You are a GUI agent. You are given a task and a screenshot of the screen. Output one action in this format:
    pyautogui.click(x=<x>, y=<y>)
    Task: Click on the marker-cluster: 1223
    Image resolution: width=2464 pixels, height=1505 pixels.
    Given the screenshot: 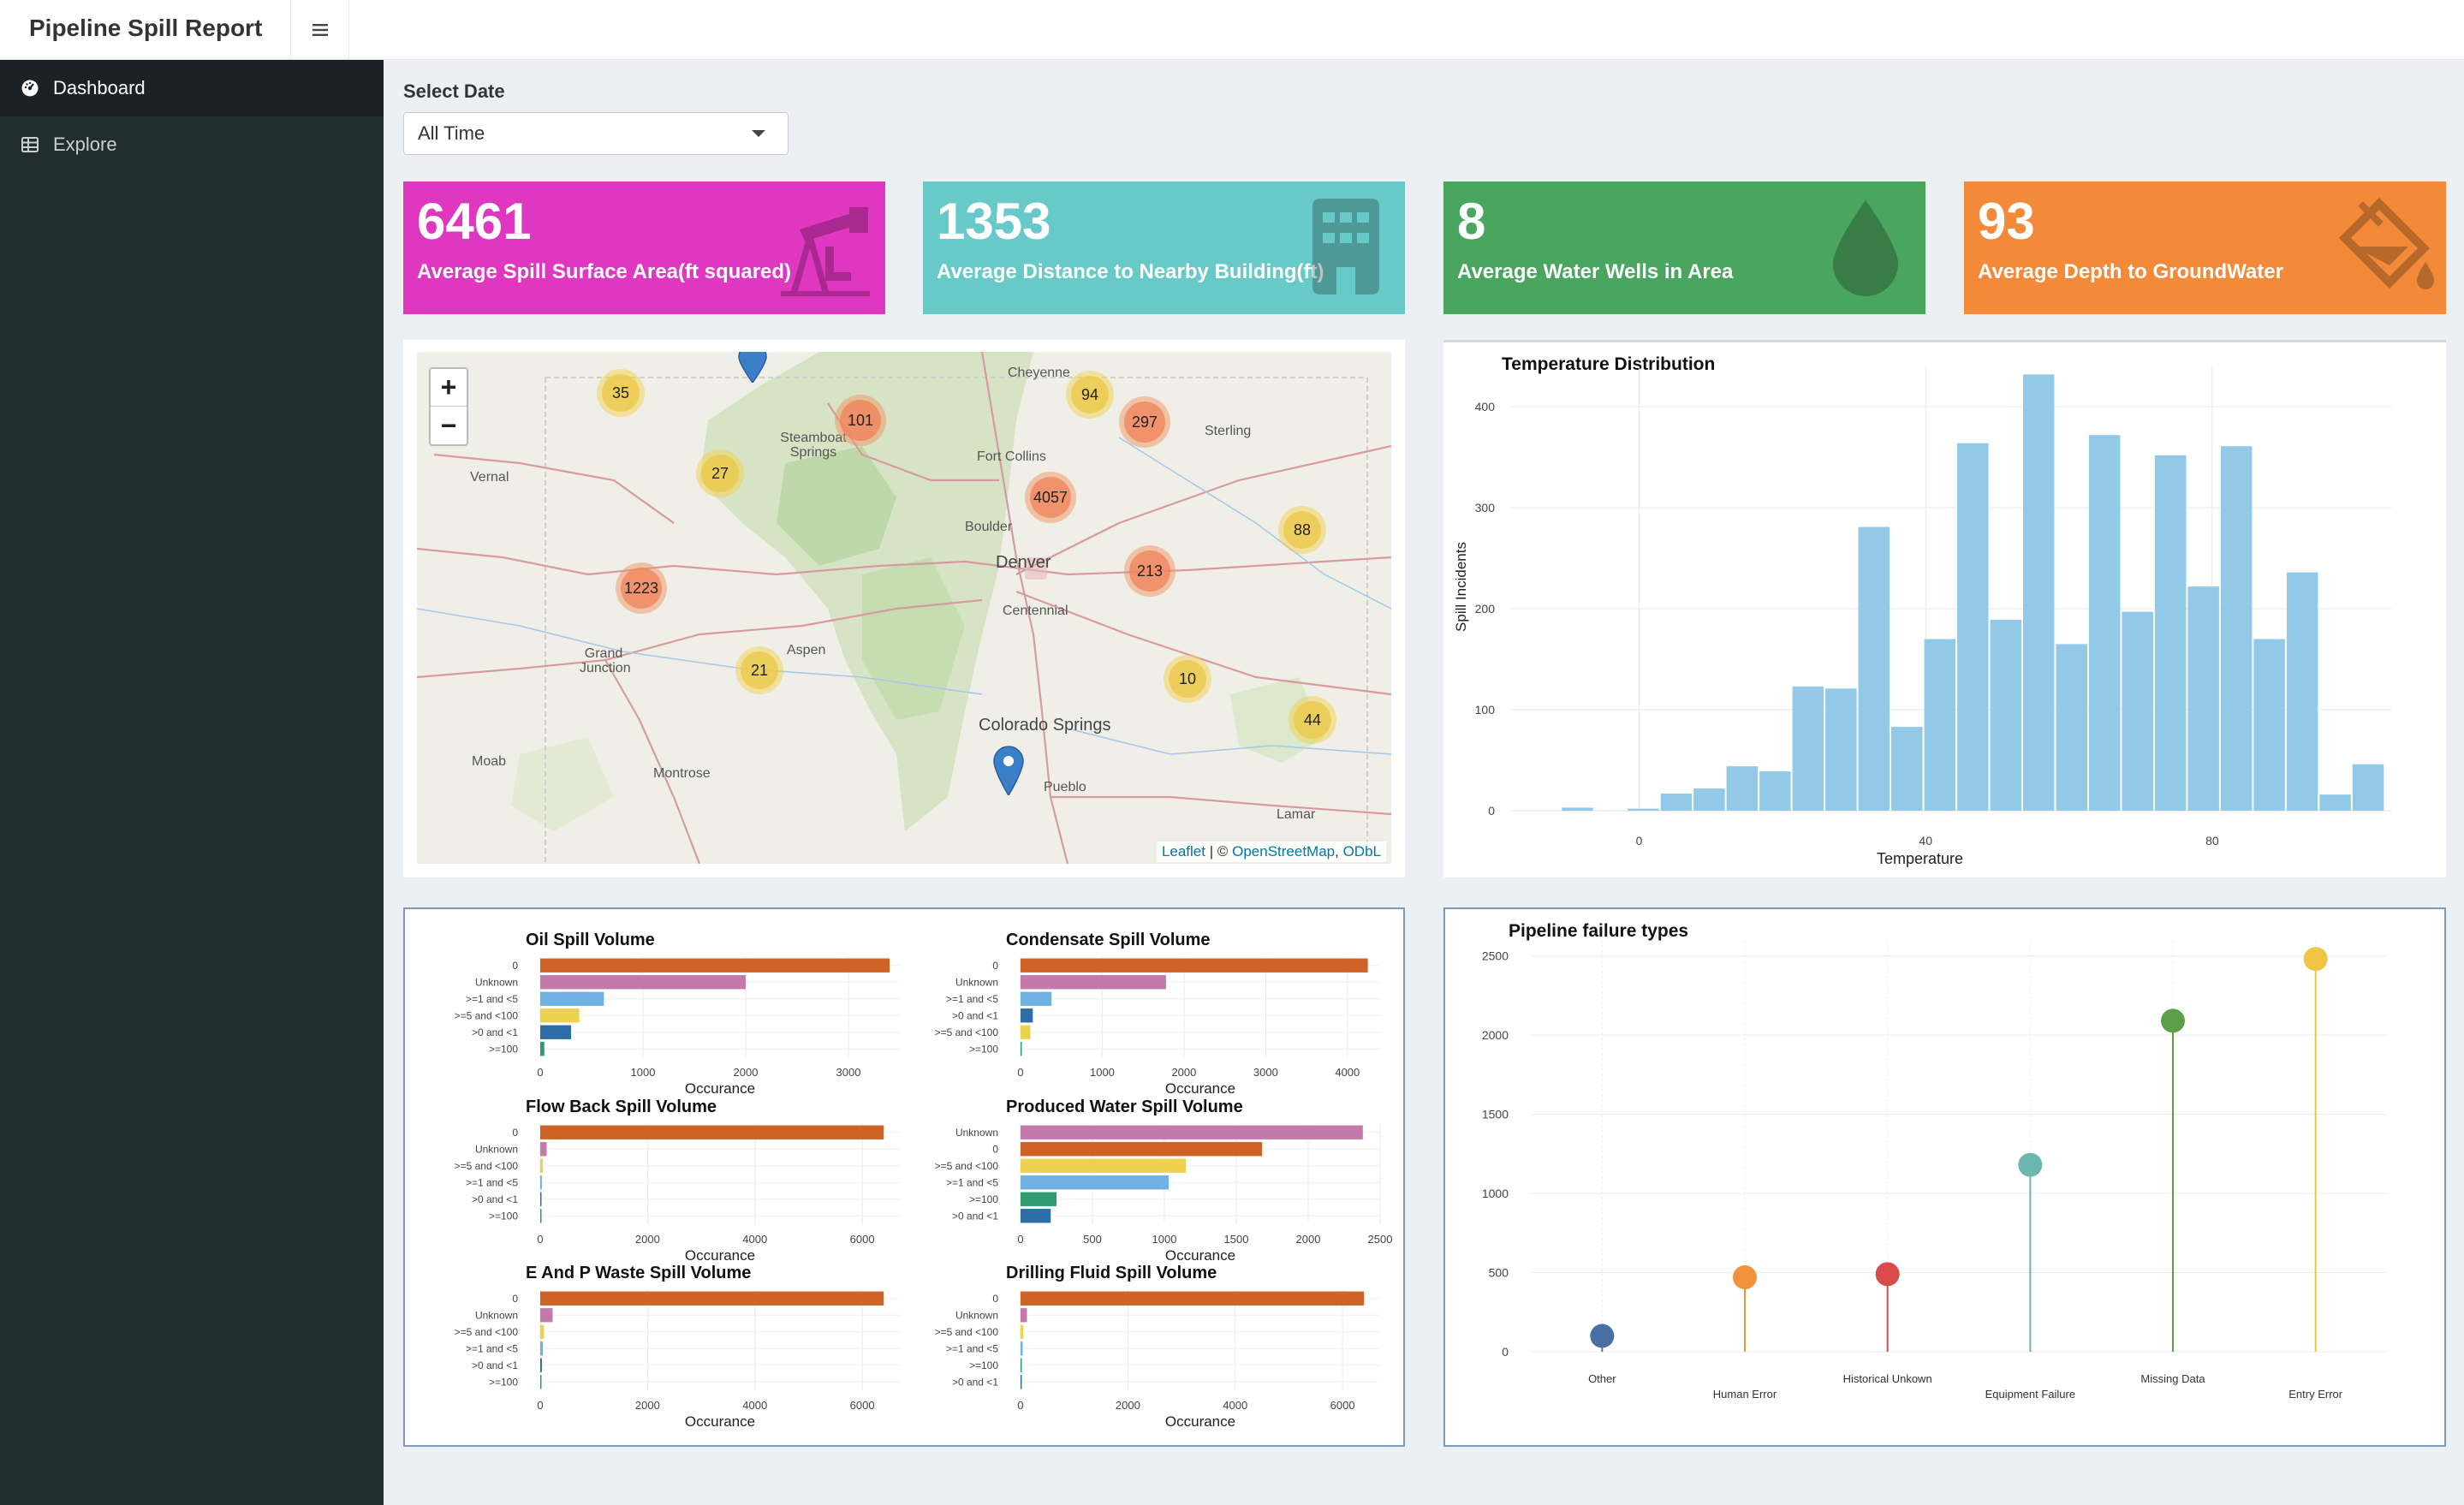 What is the action you would take?
    pyautogui.click(x=641, y=588)
    